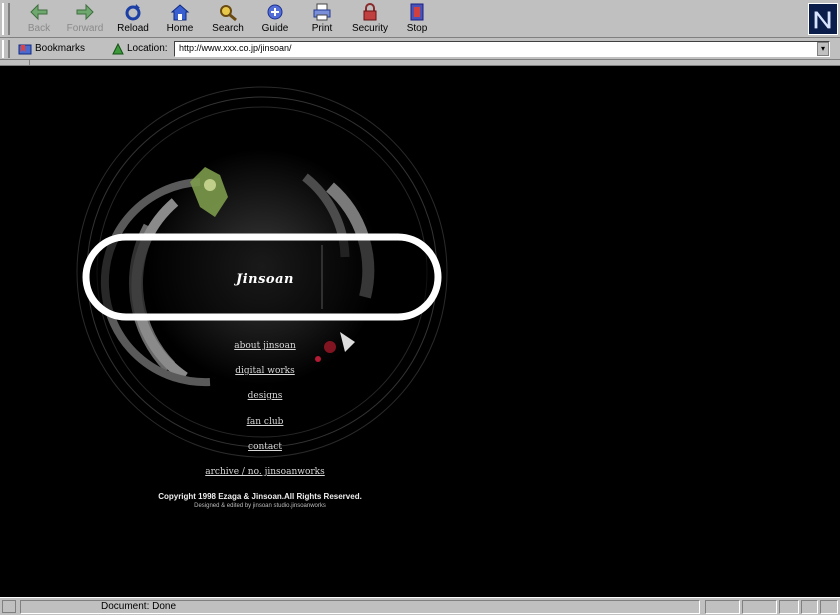 This screenshot has width=840, height=615. What do you see at coordinates (228, 28) in the screenshot?
I see `search-button-label: Search` at bounding box center [228, 28].